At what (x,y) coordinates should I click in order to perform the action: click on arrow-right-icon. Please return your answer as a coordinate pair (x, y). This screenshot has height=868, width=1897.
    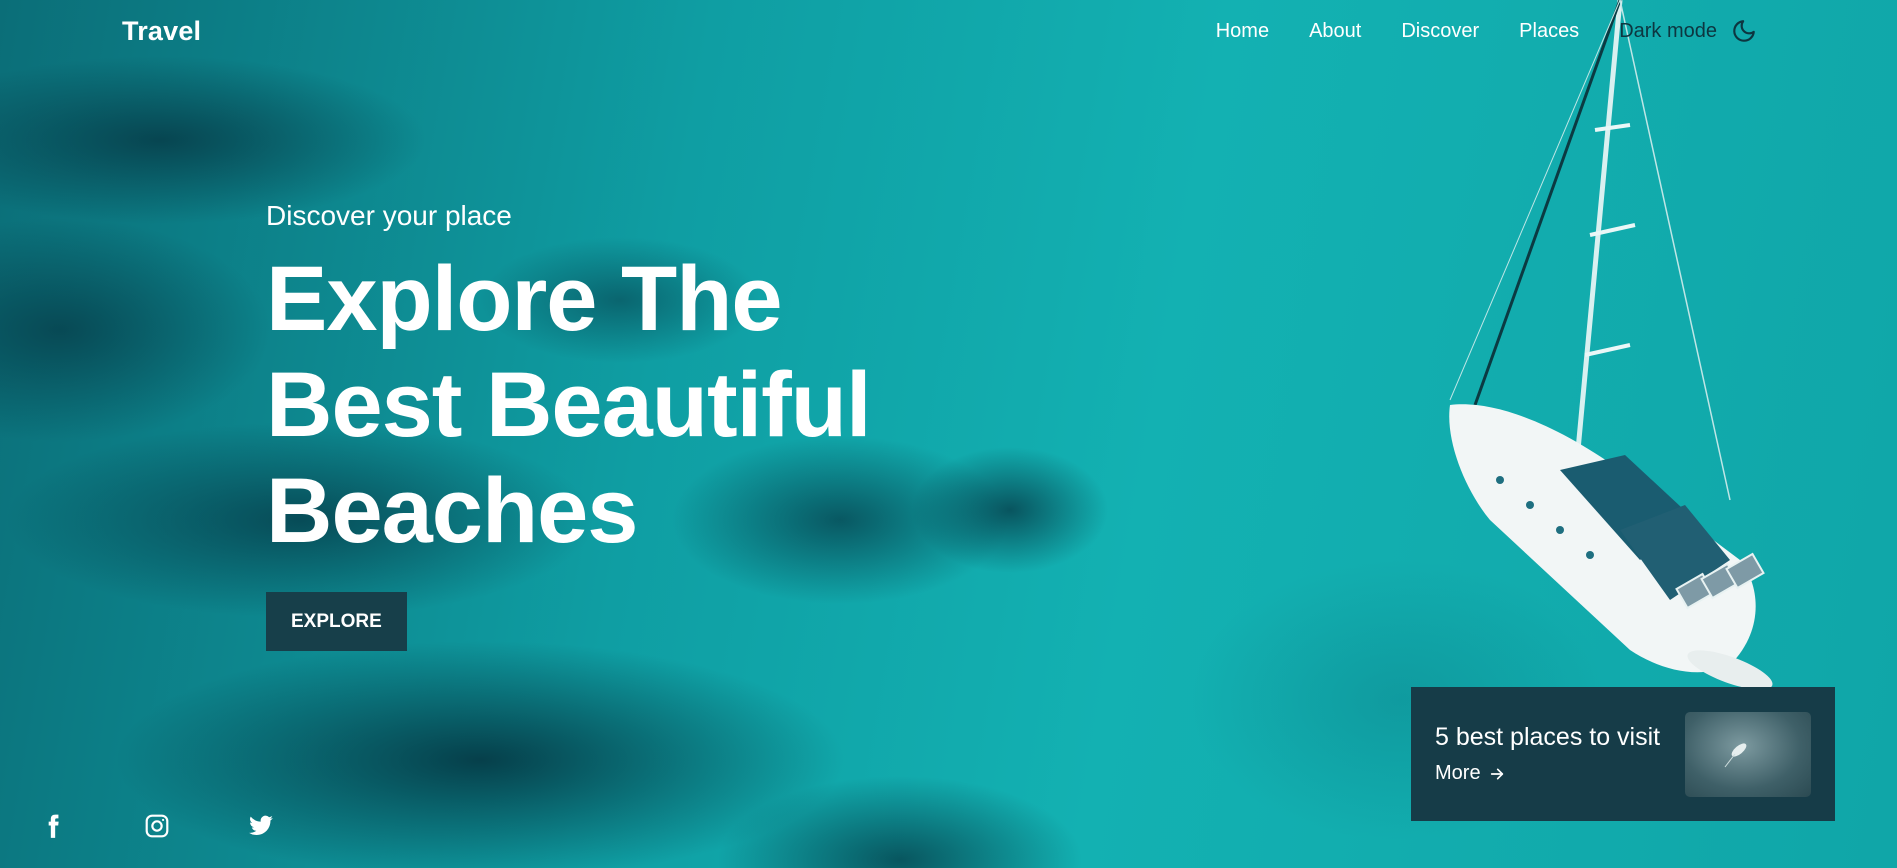
    Looking at the image, I should click on (1497, 774).